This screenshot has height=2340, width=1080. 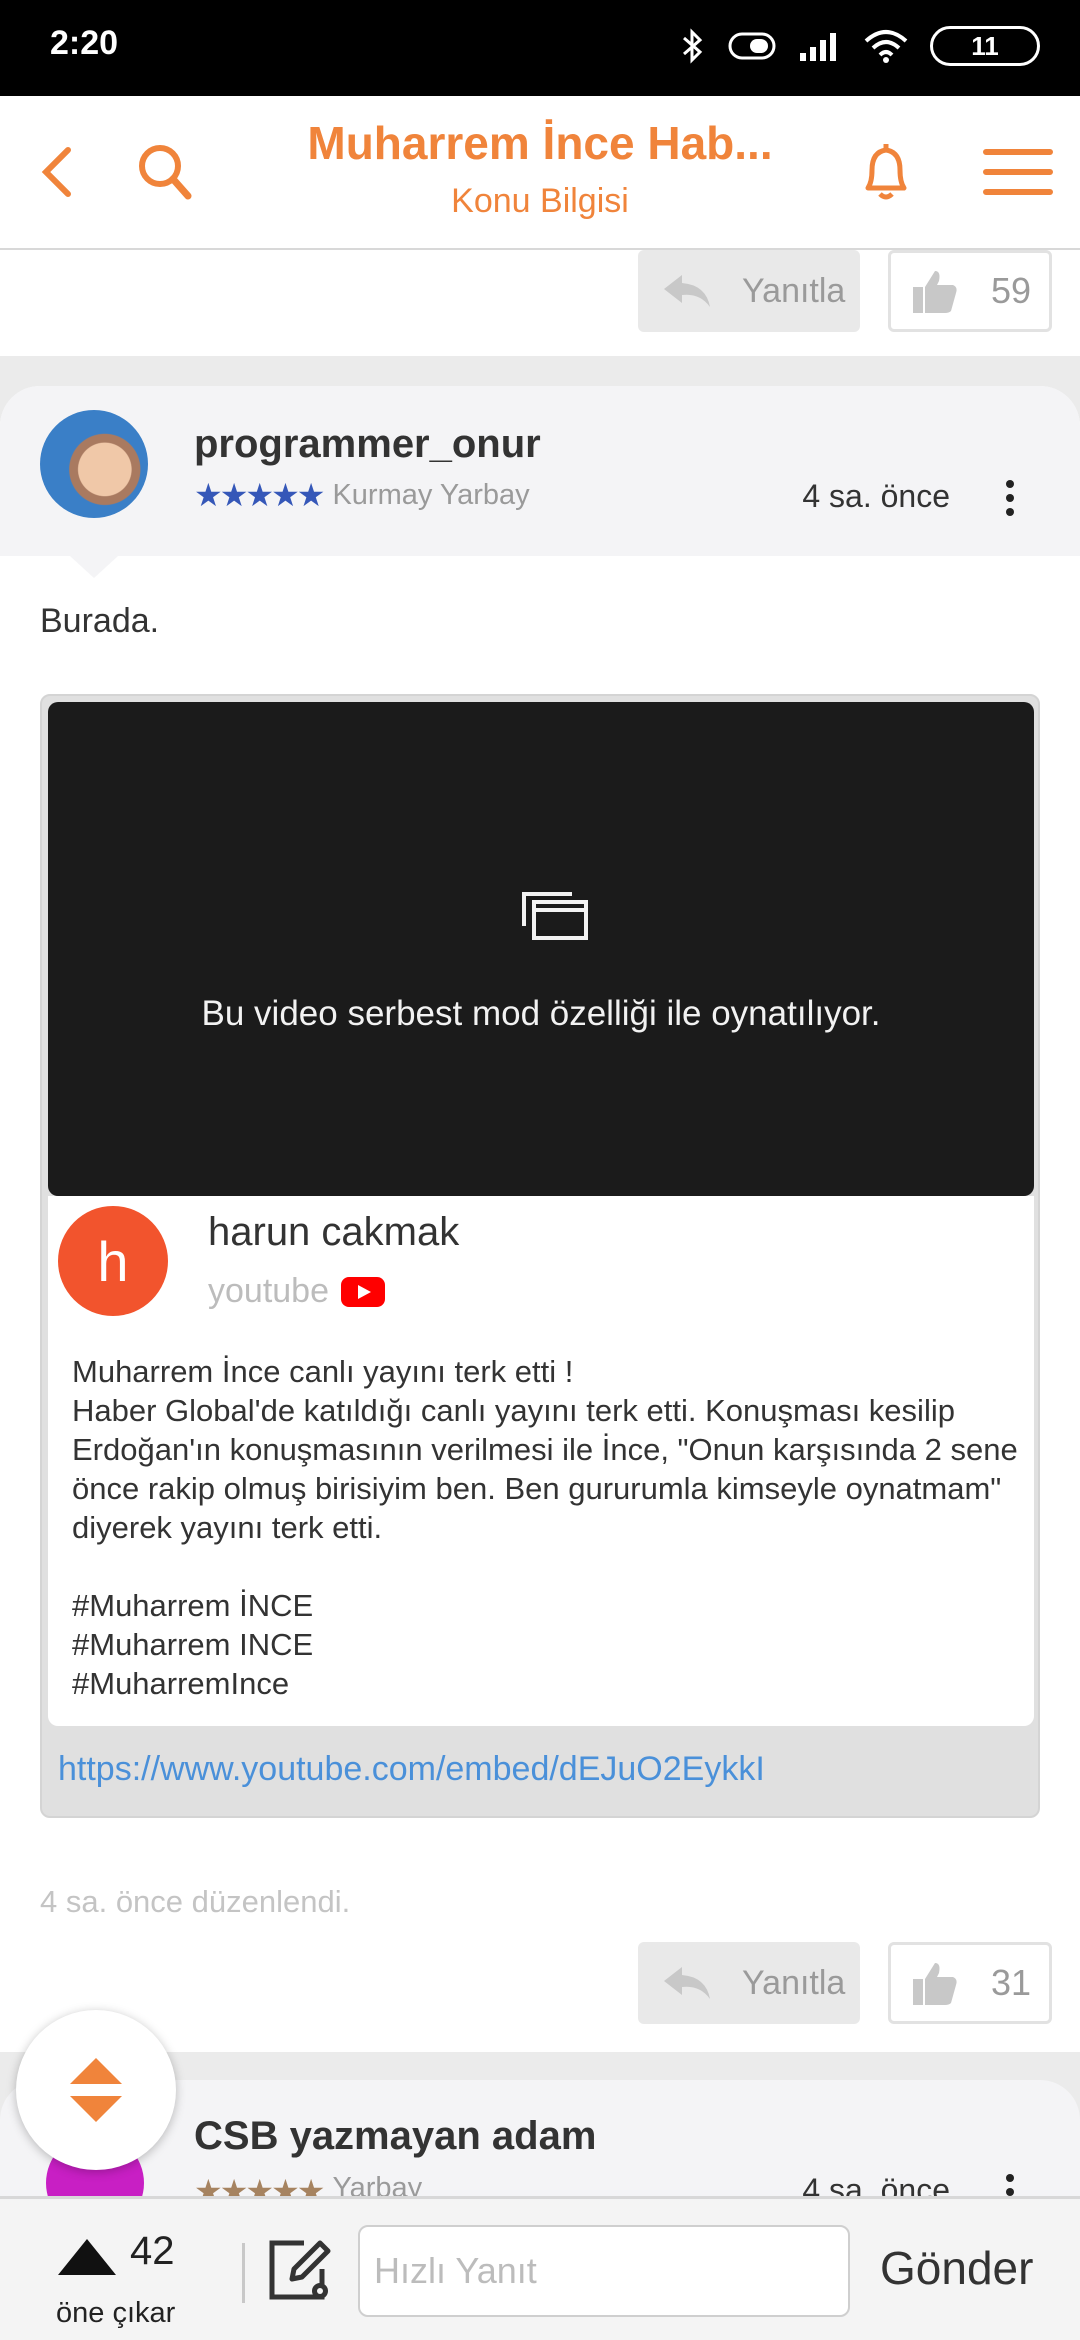 What do you see at coordinates (94, 567) in the screenshot?
I see `bubble-tail` at bounding box center [94, 567].